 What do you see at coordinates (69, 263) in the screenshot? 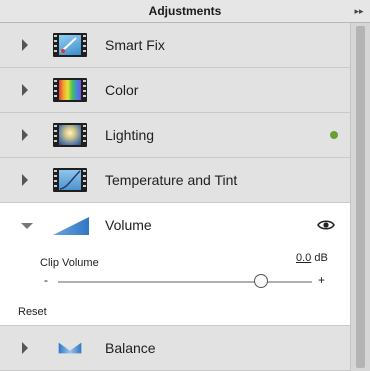
I see `clip-volume-label: Clip Volume` at bounding box center [69, 263].